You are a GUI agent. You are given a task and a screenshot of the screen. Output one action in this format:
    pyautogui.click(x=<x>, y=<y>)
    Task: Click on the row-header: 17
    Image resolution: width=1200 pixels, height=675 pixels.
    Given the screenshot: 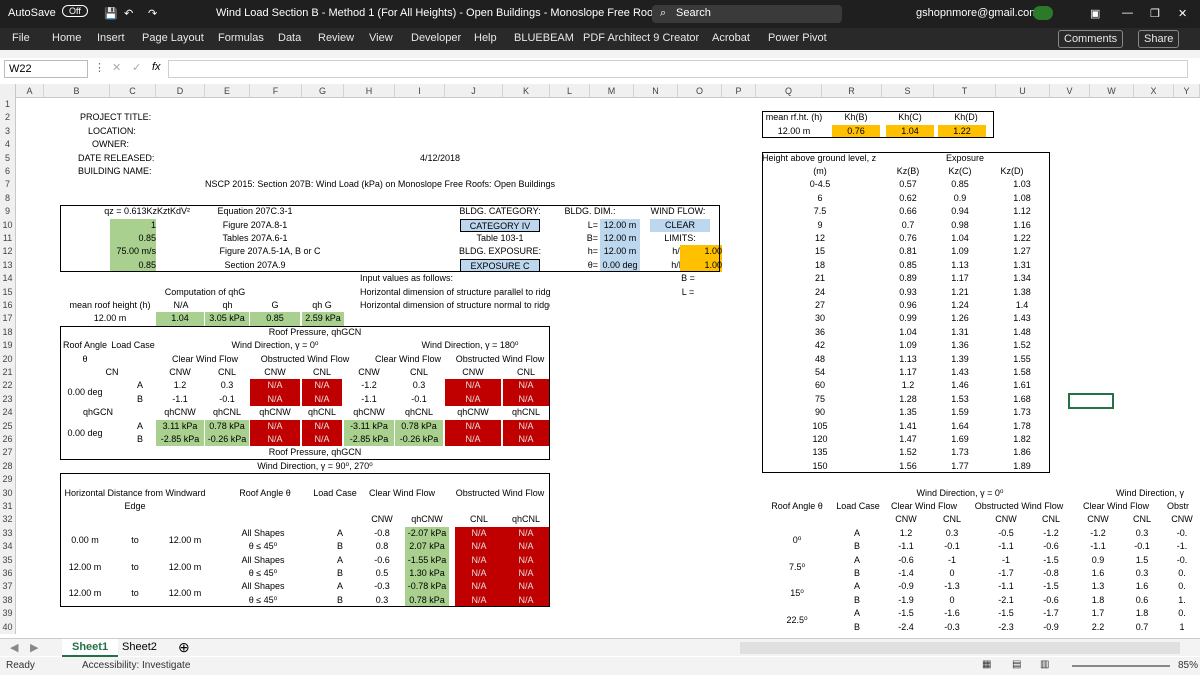 What is the action you would take?
    pyautogui.click(x=8, y=319)
    